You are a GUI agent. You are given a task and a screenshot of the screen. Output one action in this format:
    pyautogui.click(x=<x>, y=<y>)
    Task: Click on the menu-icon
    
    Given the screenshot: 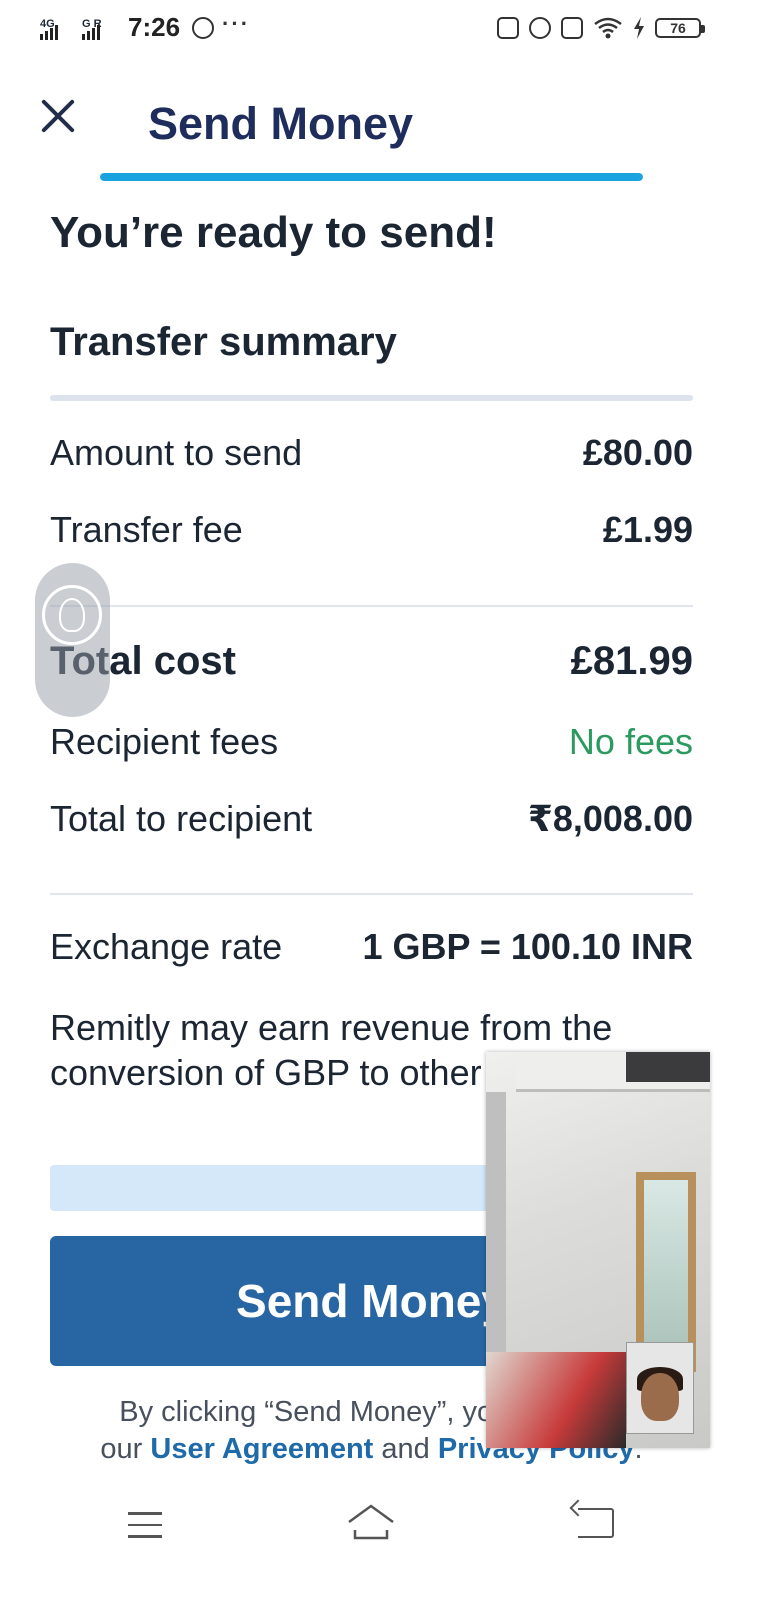 What is the action you would take?
    pyautogui.click(x=145, y=1525)
    